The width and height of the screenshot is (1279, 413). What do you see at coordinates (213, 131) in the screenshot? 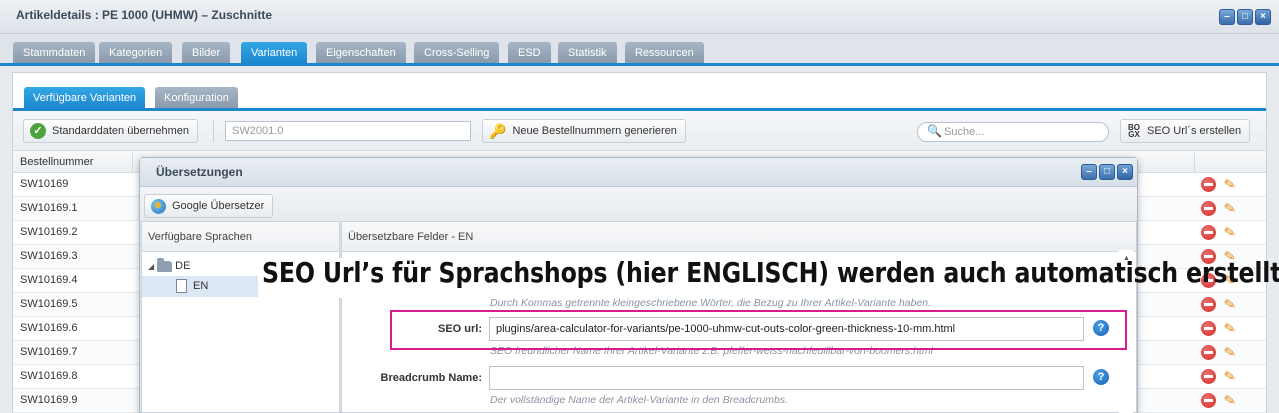
I see `toolbar-separator` at bounding box center [213, 131].